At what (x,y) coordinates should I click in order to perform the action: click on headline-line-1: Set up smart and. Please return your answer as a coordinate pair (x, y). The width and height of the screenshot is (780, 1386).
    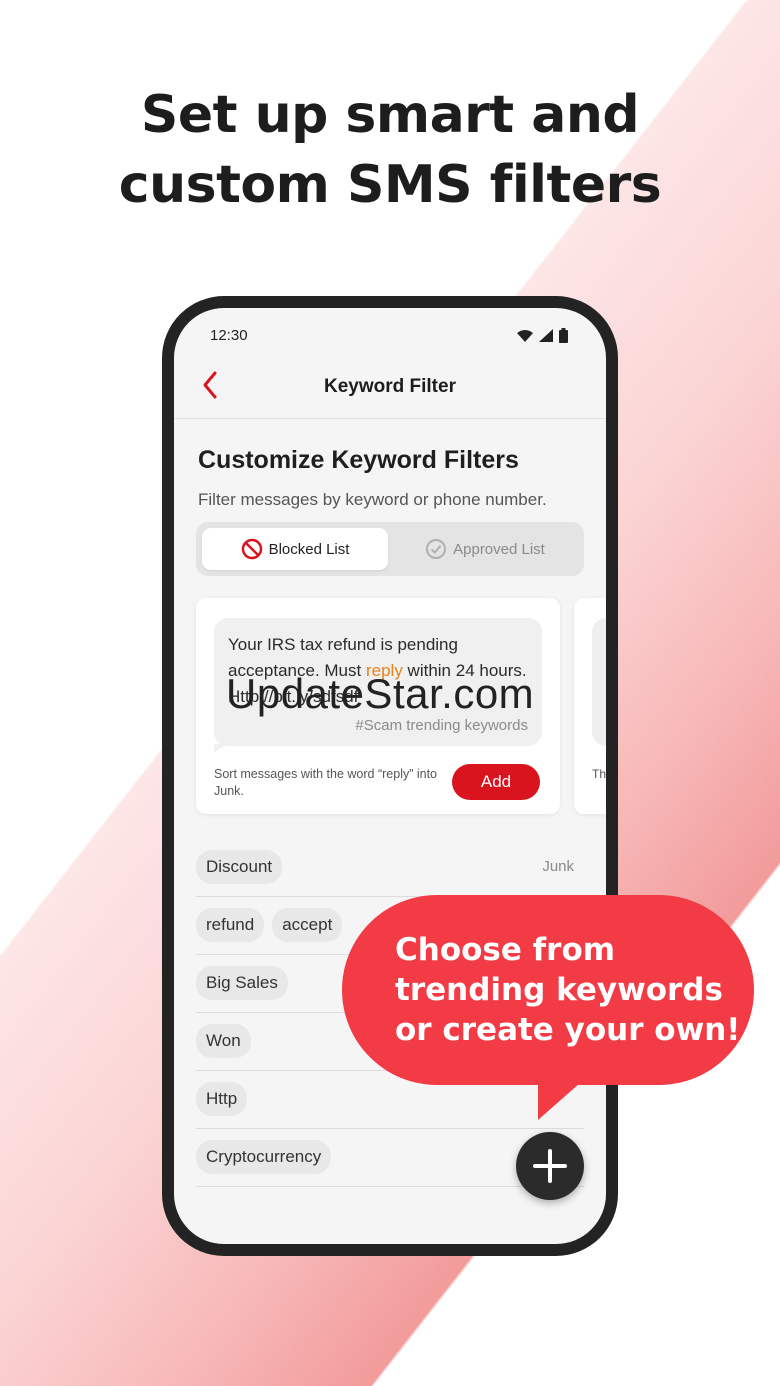
    Looking at the image, I should click on (390, 115).